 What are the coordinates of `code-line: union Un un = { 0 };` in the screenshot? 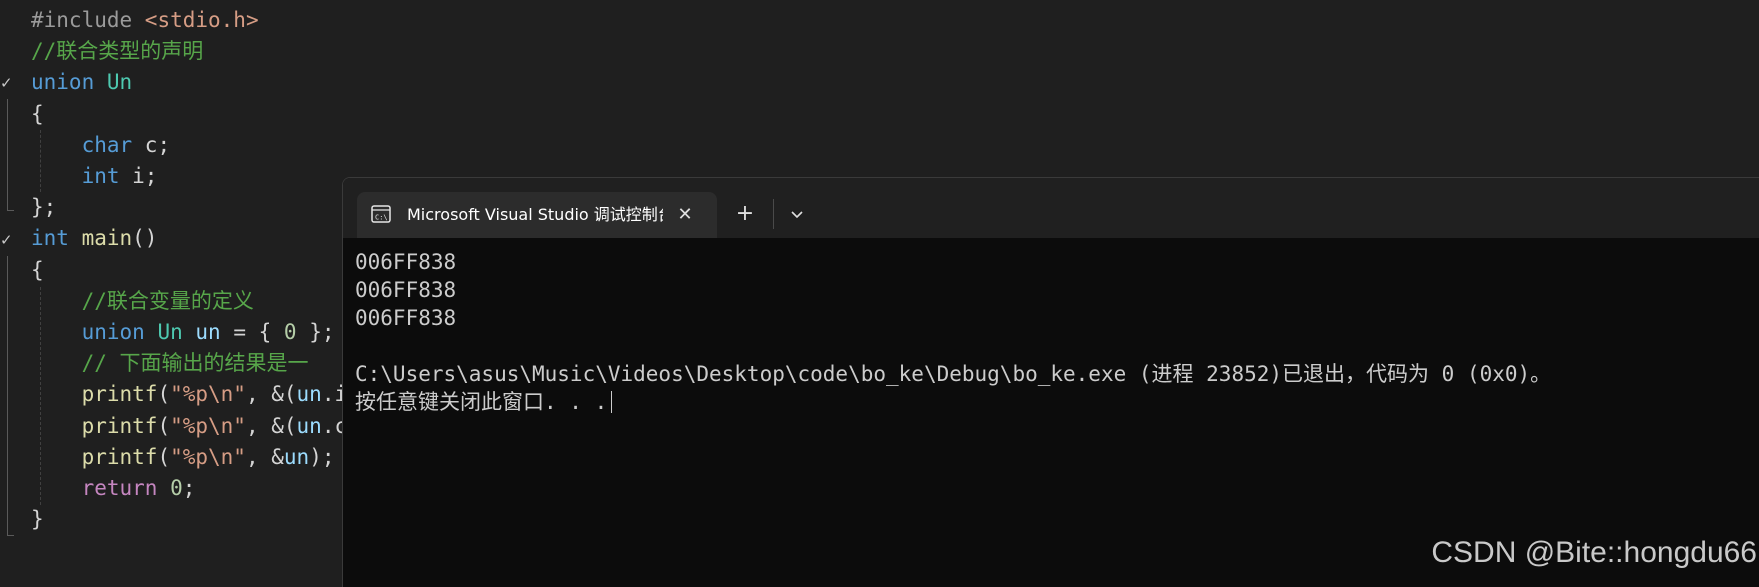 It's located at (183, 332).